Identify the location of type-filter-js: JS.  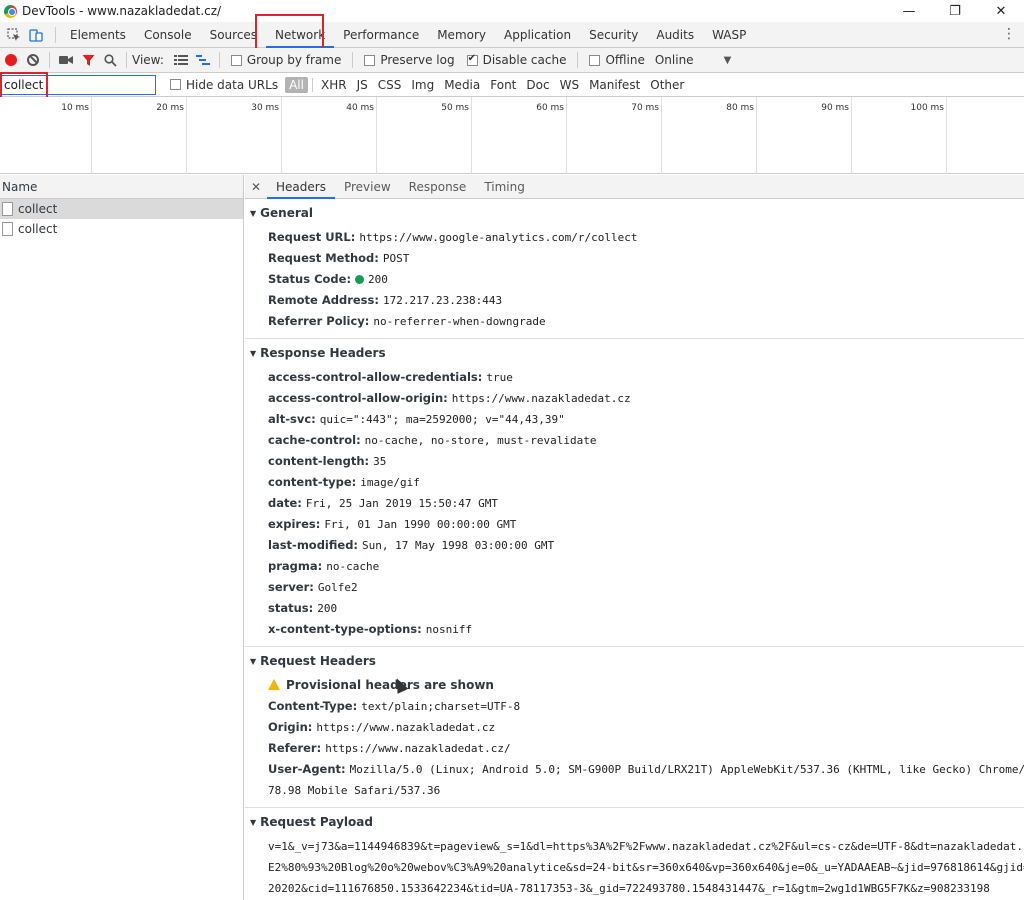
(362, 85).